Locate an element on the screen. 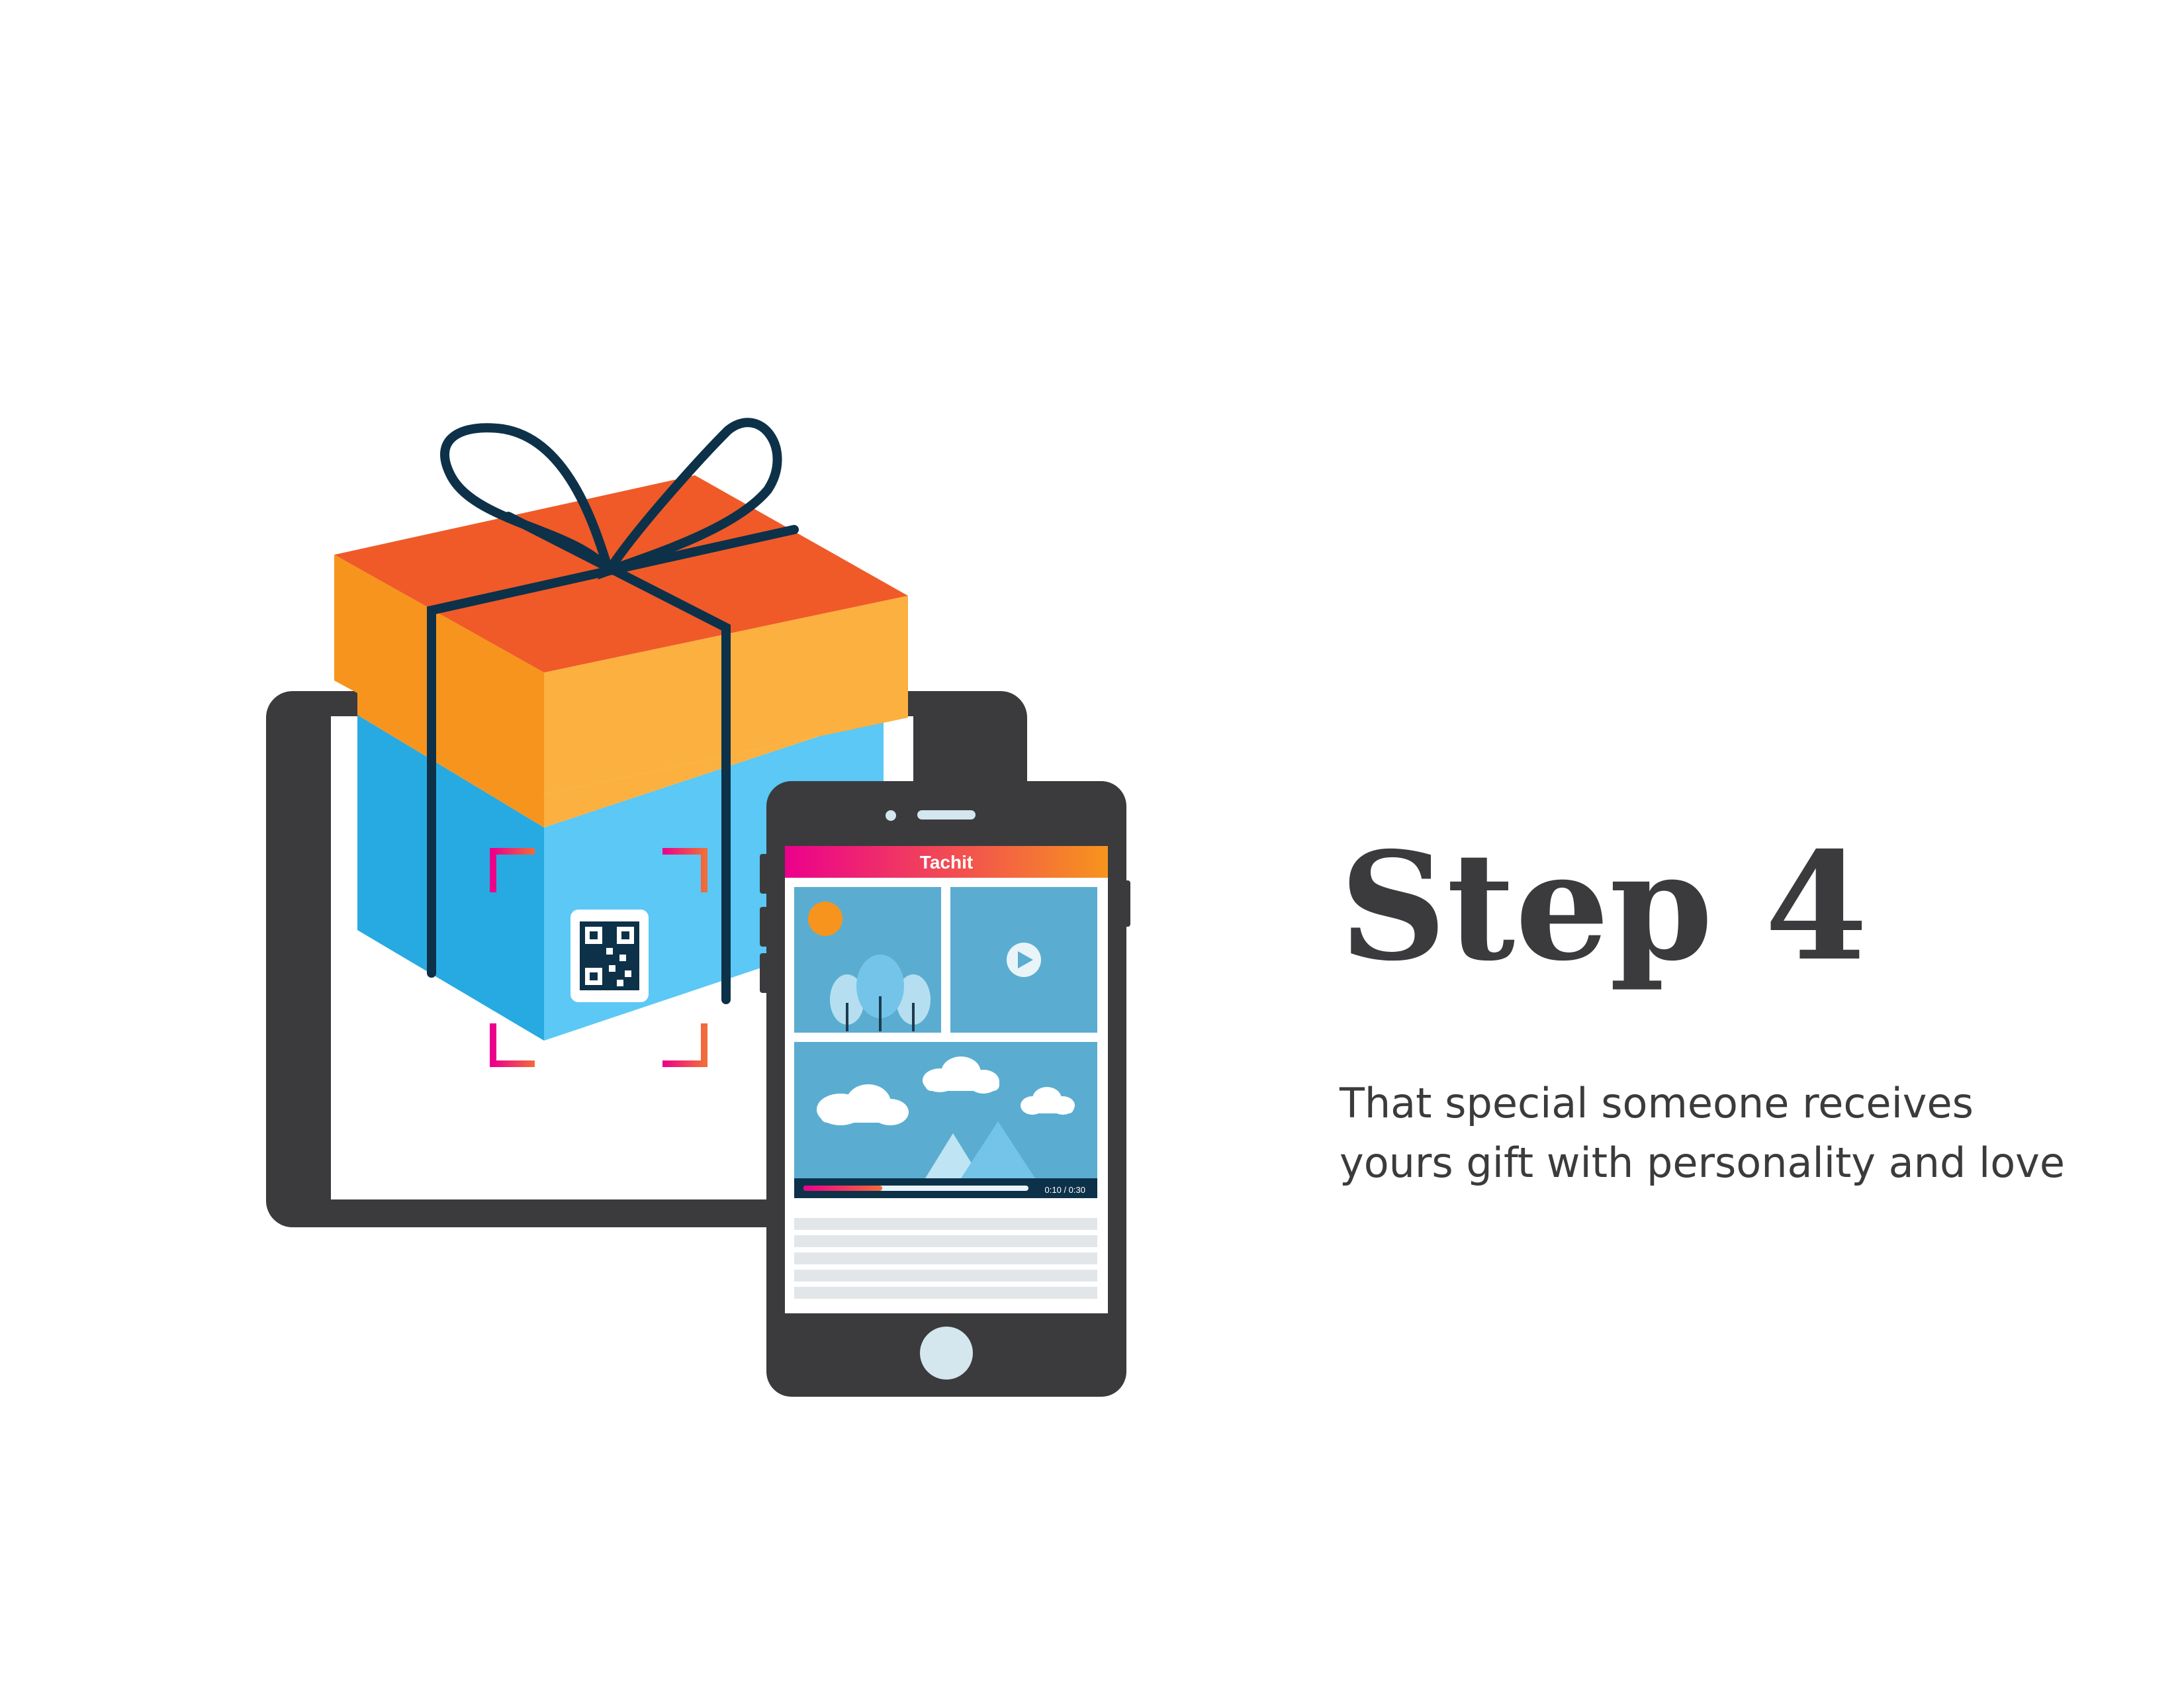 This screenshot has height=1688, width=2184. sun-icon is located at coordinates (825, 919).